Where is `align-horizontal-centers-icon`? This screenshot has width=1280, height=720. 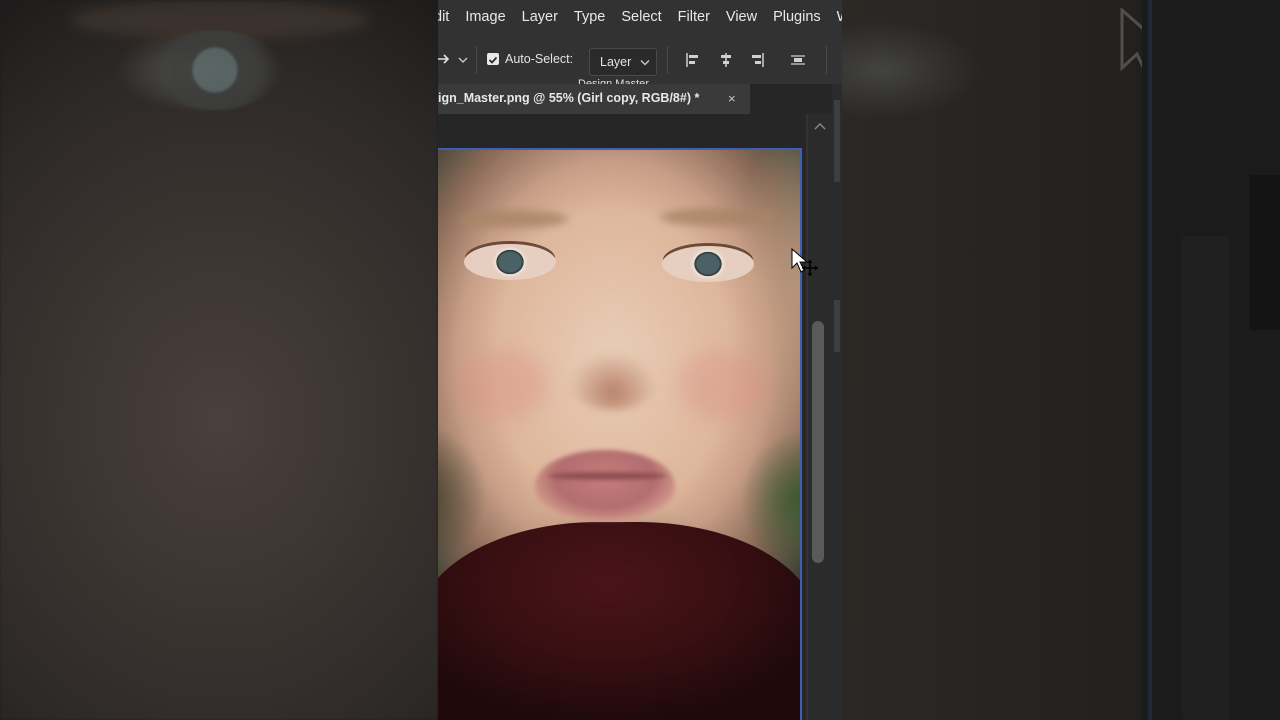 align-horizontal-centers-icon is located at coordinates (726, 60).